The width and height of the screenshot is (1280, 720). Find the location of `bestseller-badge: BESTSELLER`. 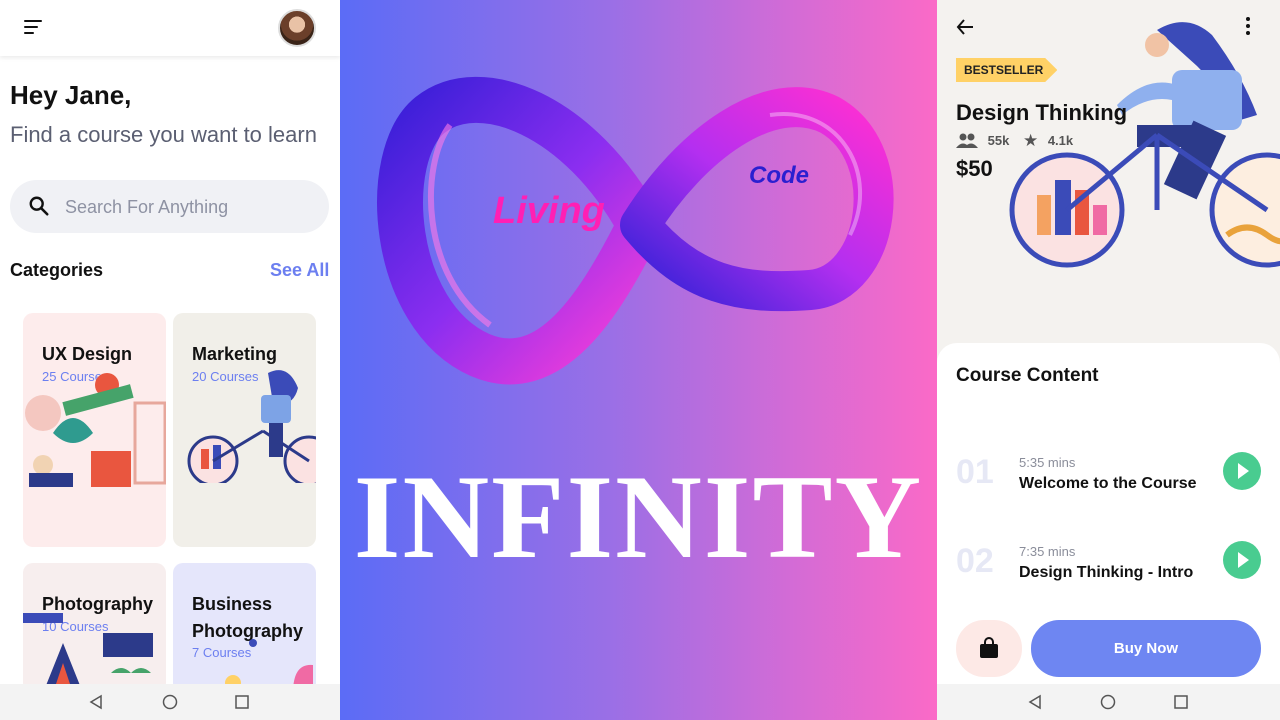

bestseller-badge: BESTSELLER is located at coordinates (1007, 70).